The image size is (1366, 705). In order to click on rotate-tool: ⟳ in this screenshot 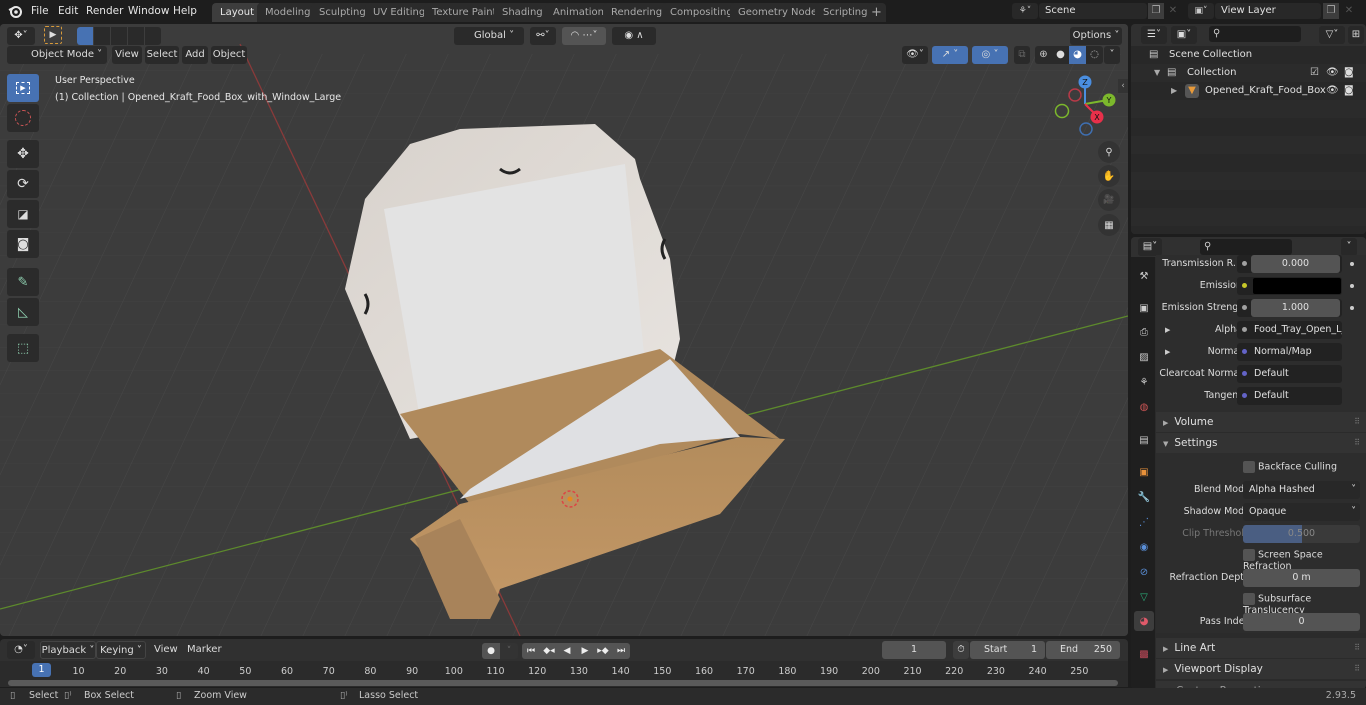, I will do `click(23, 184)`.